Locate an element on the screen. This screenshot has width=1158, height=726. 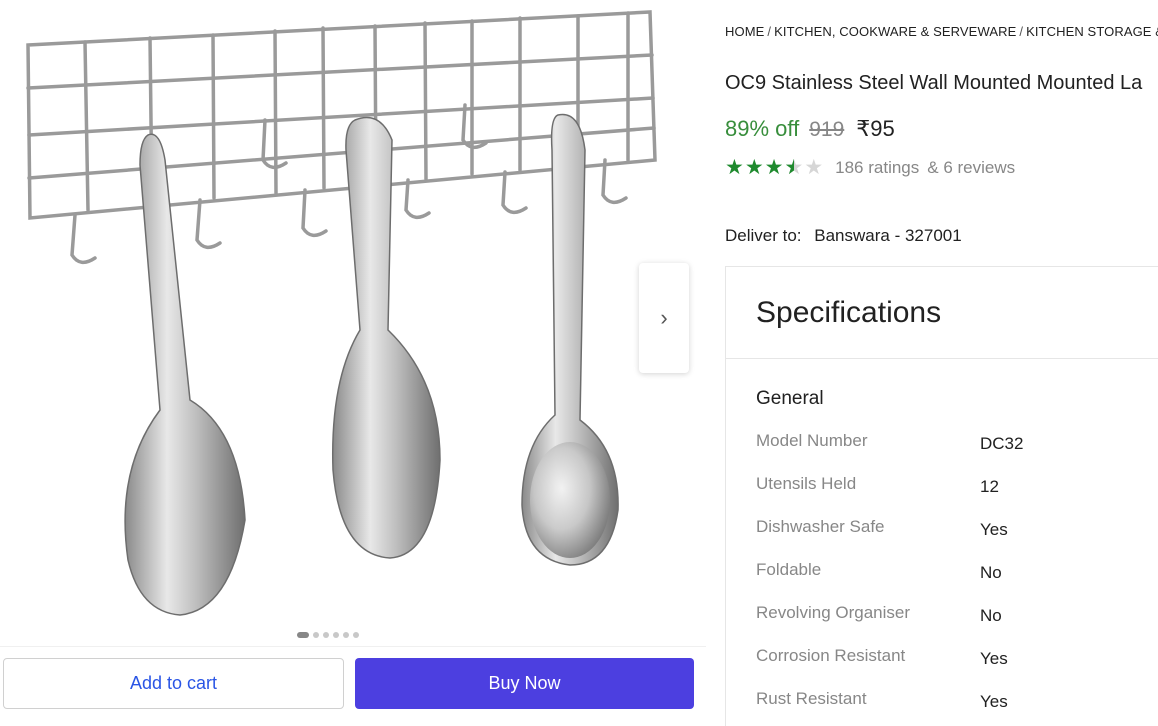
image-pagination-dots is located at coordinates (328, 635).